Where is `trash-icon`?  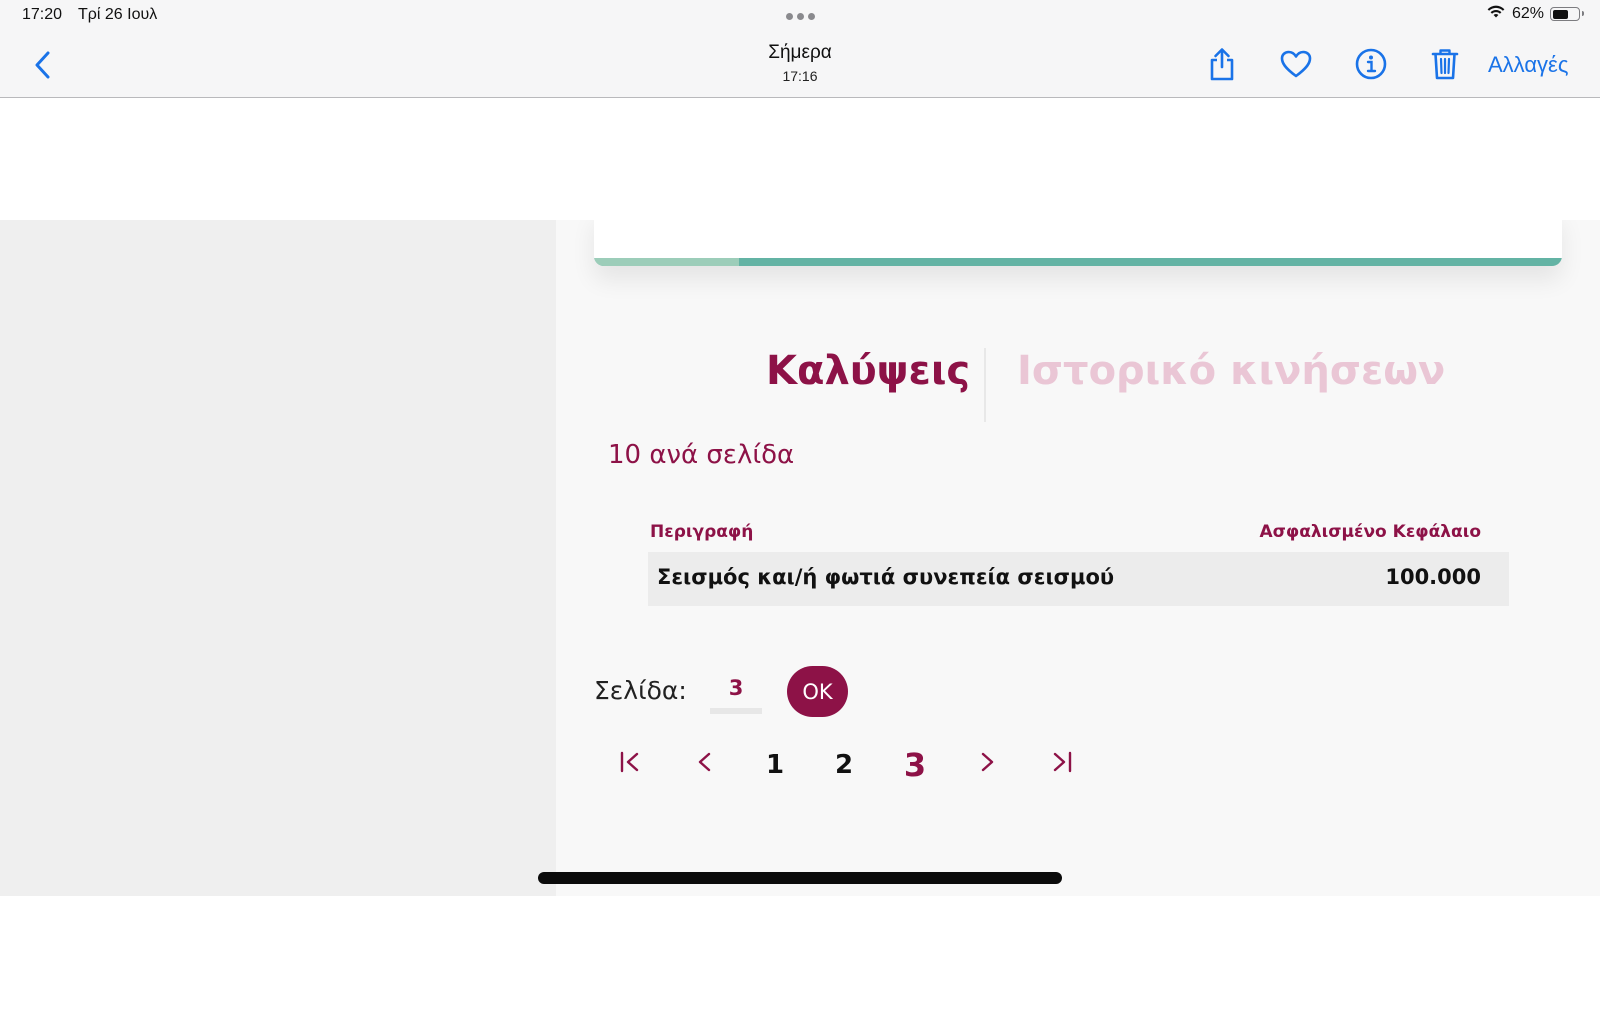
trash-icon is located at coordinates (1445, 64).